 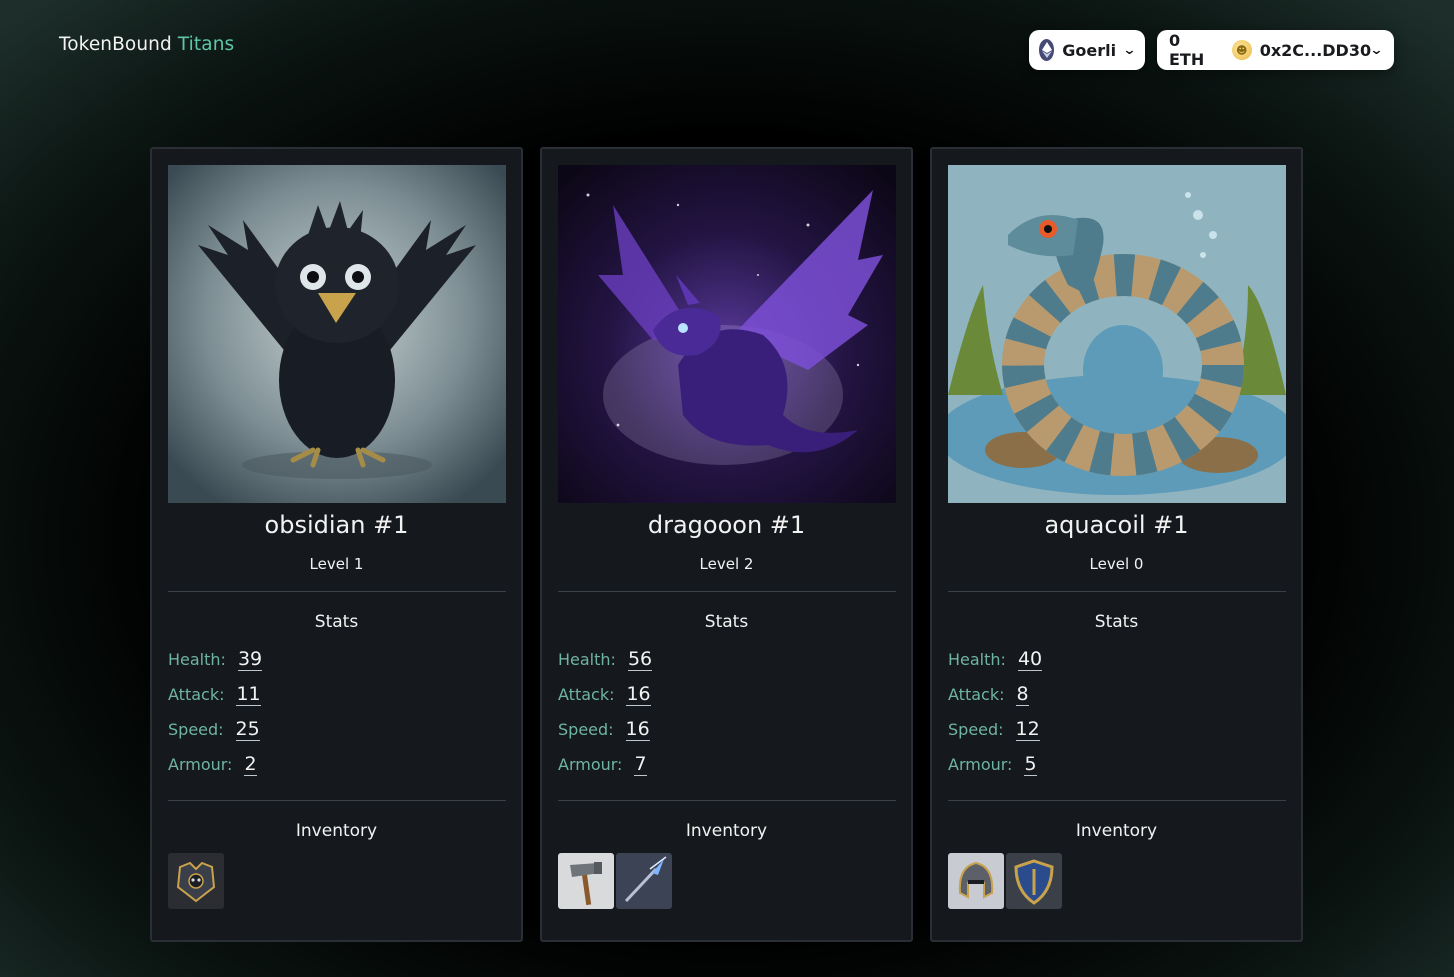 What do you see at coordinates (247, 729) in the screenshot?
I see `stat-value: 25` at bounding box center [247, 729].